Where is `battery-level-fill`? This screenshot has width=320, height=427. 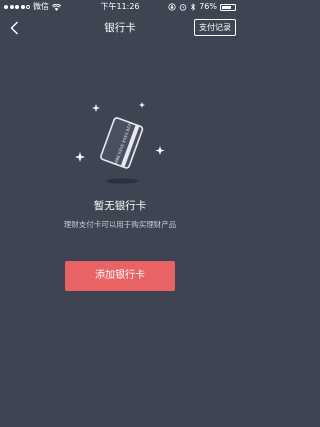 battery-level-fill is located at coordinates (227, 7).